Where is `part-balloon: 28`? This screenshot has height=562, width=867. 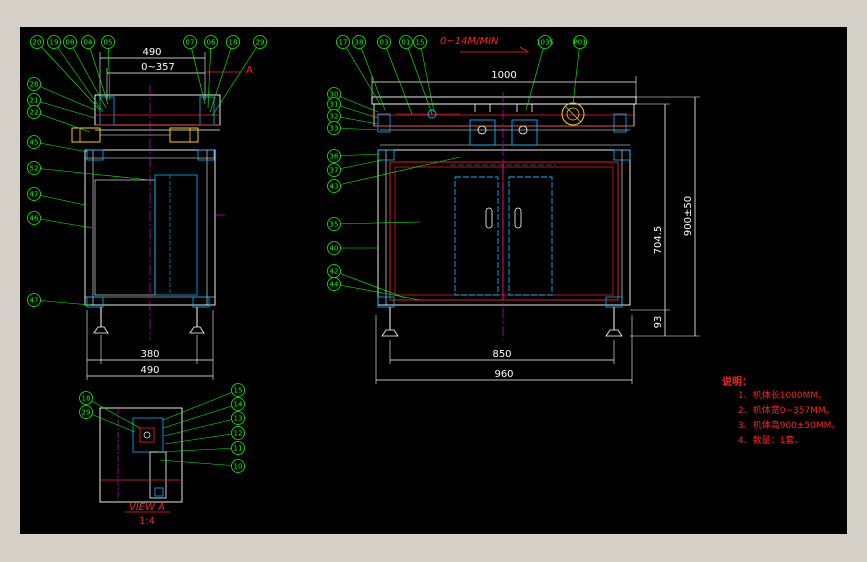 part-balloon: 28 is located at coordinates (34, 84).